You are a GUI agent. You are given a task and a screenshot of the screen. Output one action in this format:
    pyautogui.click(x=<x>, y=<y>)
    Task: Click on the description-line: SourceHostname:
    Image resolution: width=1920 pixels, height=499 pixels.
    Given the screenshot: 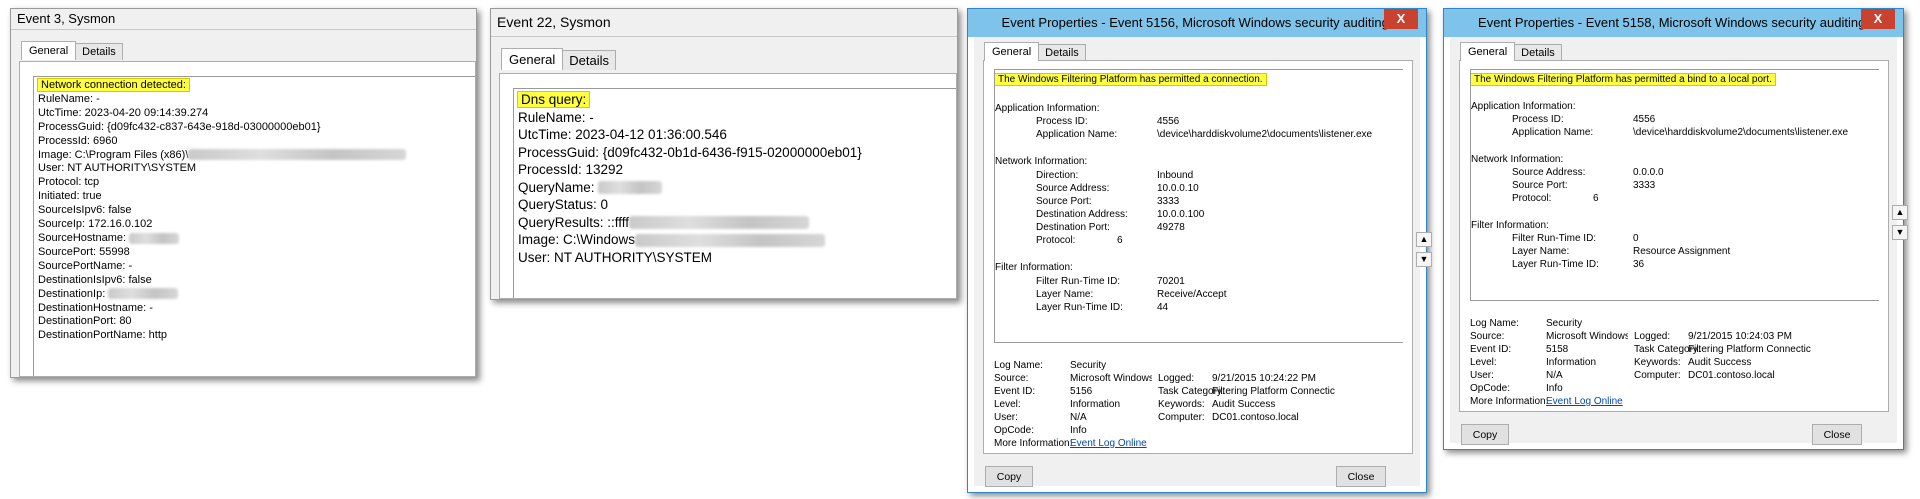 What is the action you would take?
    pyautogui.click(x=254, y=239)
    